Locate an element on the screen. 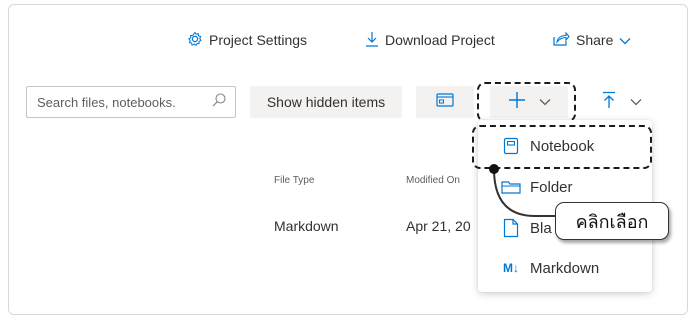 The image size is (698, 321). download-project-button: Download Project is located at coordinates (430, 40).